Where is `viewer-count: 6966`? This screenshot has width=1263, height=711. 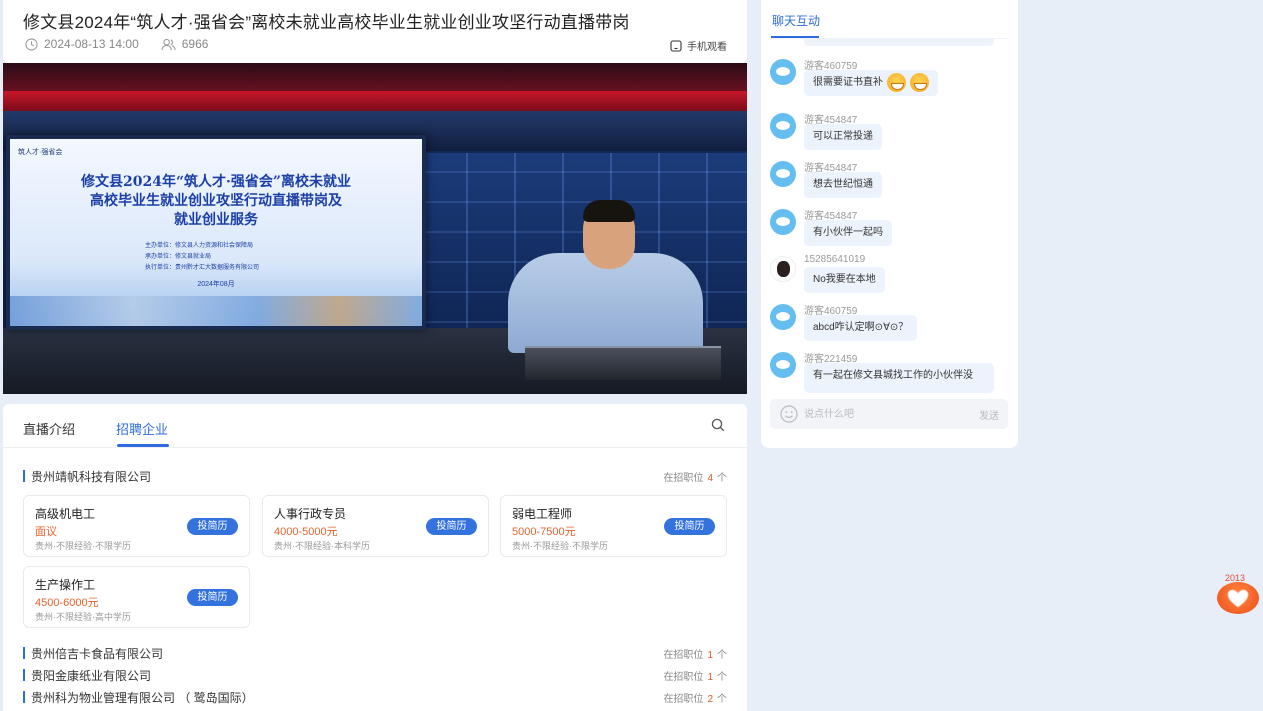 viewer-count: 6966 is located at coordinates (185, 44).